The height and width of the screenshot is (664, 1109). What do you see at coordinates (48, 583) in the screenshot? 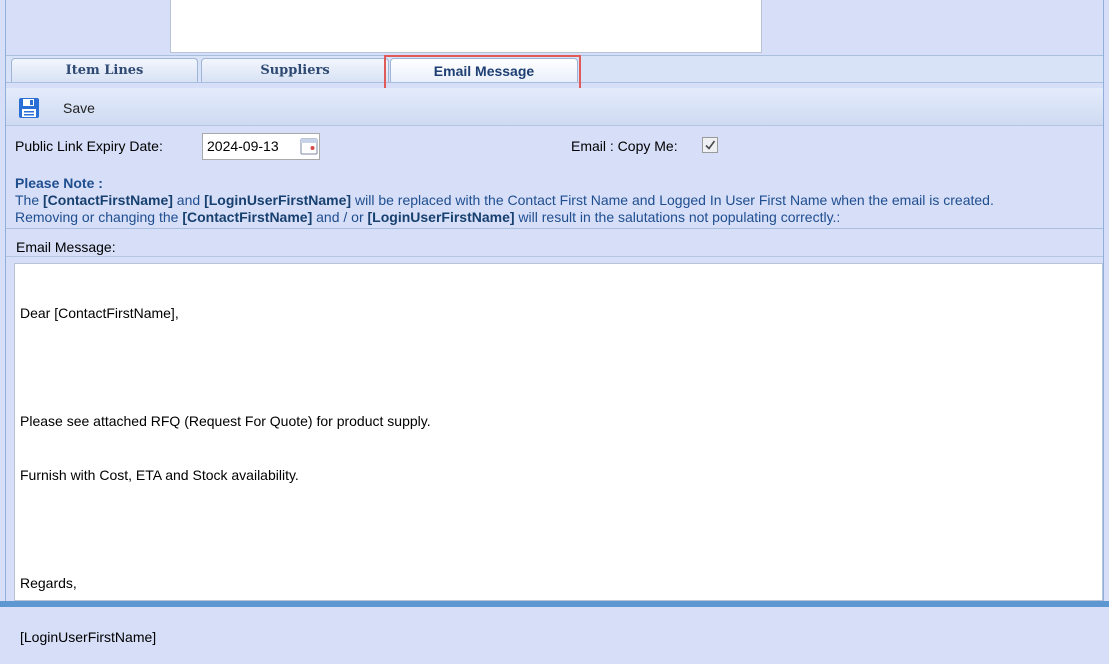
I see `email-line: Regards,` at bounding box center [48, 583].